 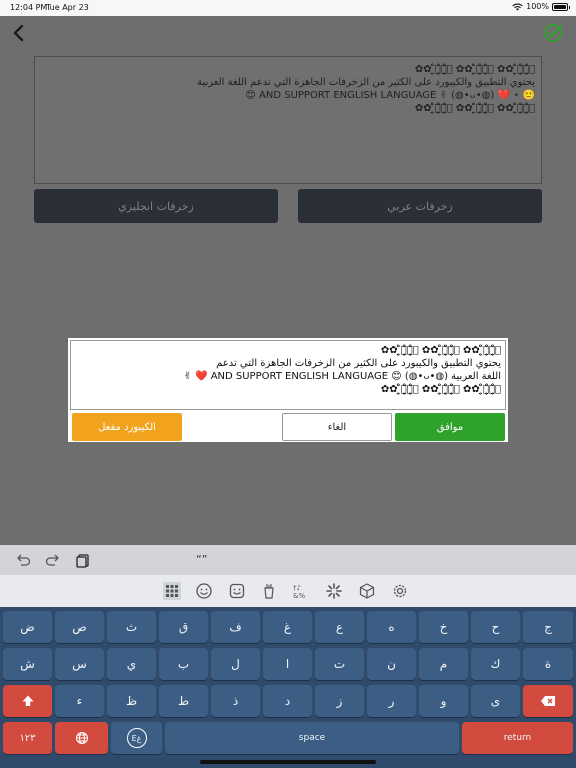 I want to click on key: ح, so click(x=495, y=627).